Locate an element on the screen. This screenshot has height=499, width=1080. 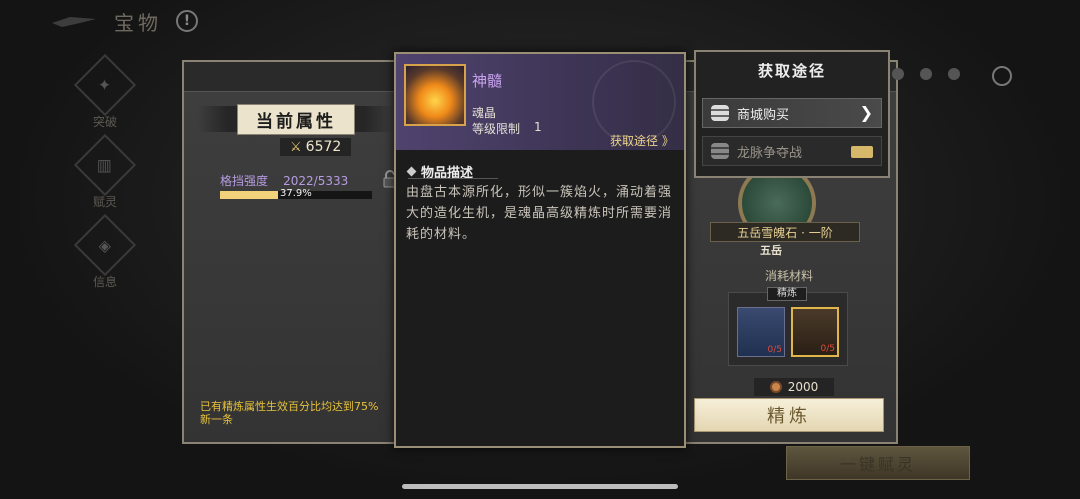
material-slot-fire-crystal: 0/5 is located at coordinates (815, 332).